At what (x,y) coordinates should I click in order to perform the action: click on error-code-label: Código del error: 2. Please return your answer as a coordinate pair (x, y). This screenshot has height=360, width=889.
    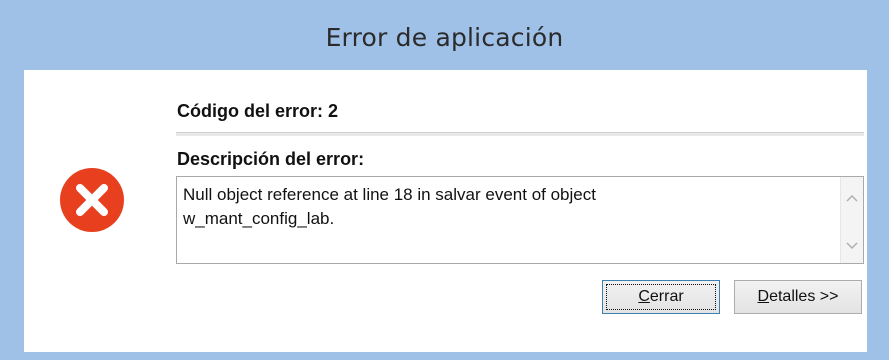
    Looking at the image, I should click on (258, 111).